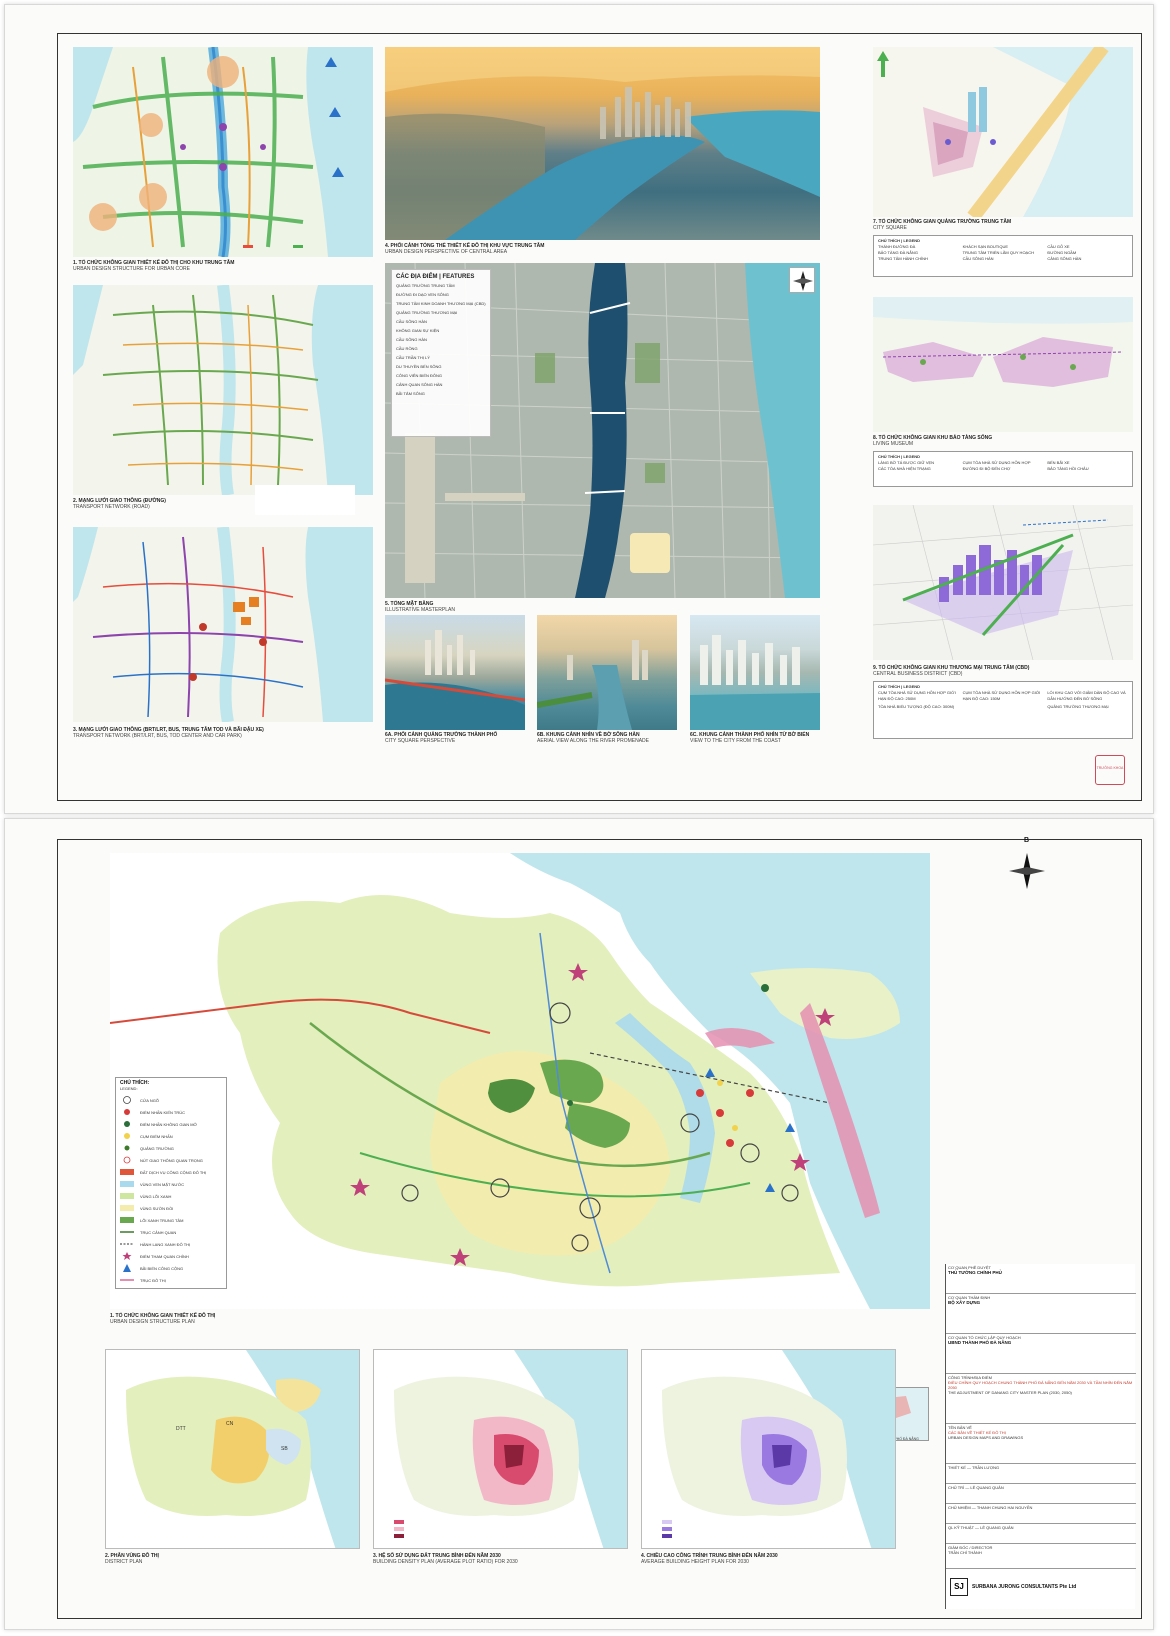 The image size is (1170, 1636). I want to click on legend-city-square-item: CẢNG SÔNG HÀN, so click(1064, 258).